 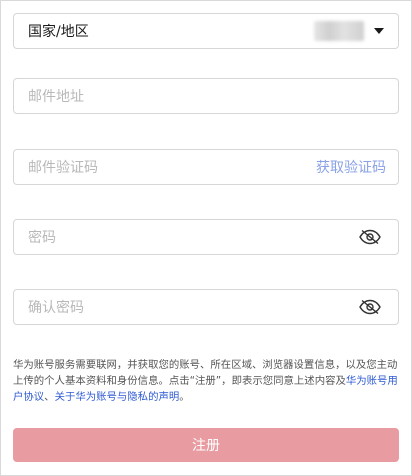 I want to click on email-field: 邮件地址, so click(x=206, y=96).